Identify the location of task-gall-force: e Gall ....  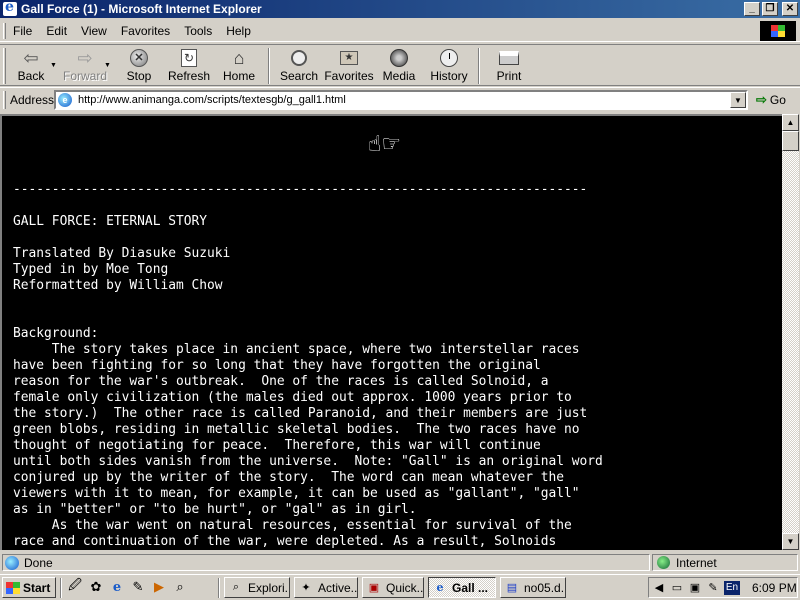
(462, 587).